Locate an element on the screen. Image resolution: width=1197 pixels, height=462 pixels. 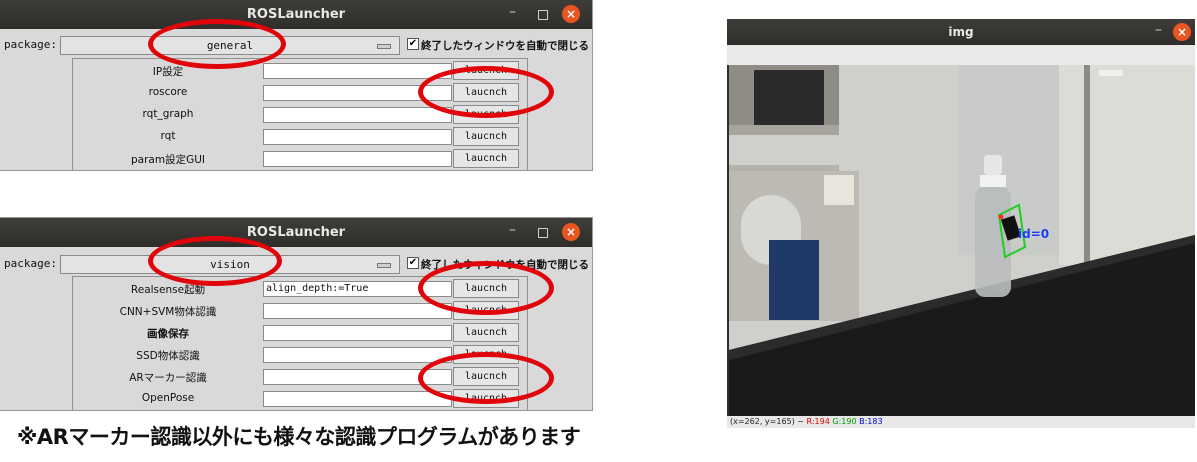
package-select: vision is located at coordinates (230, 264).